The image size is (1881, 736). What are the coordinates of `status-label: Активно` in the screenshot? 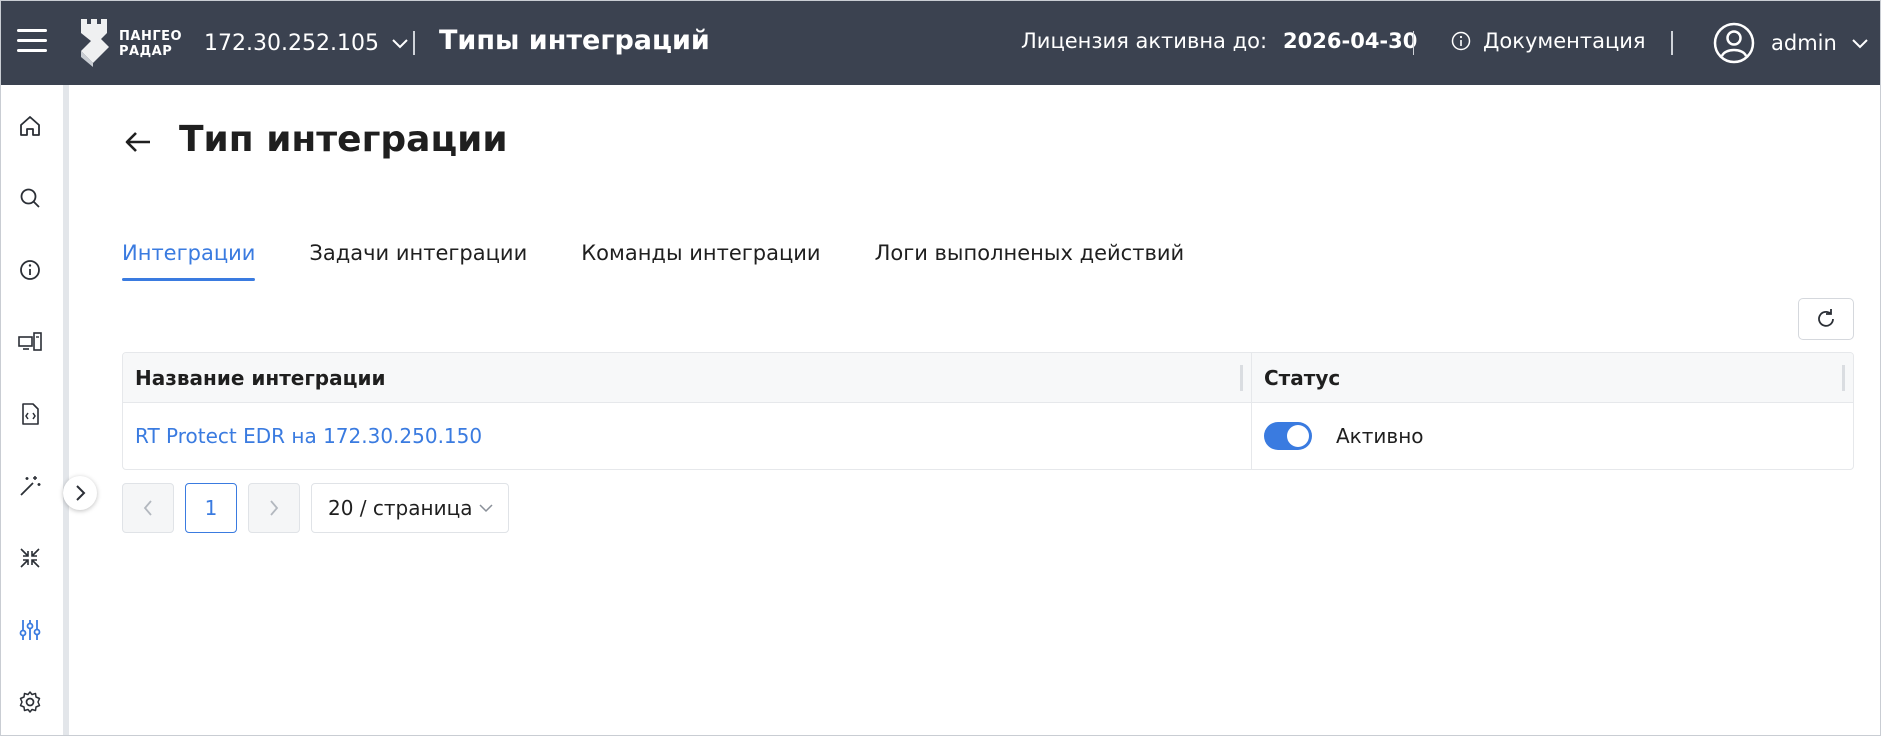 It's located at (1380, 436).